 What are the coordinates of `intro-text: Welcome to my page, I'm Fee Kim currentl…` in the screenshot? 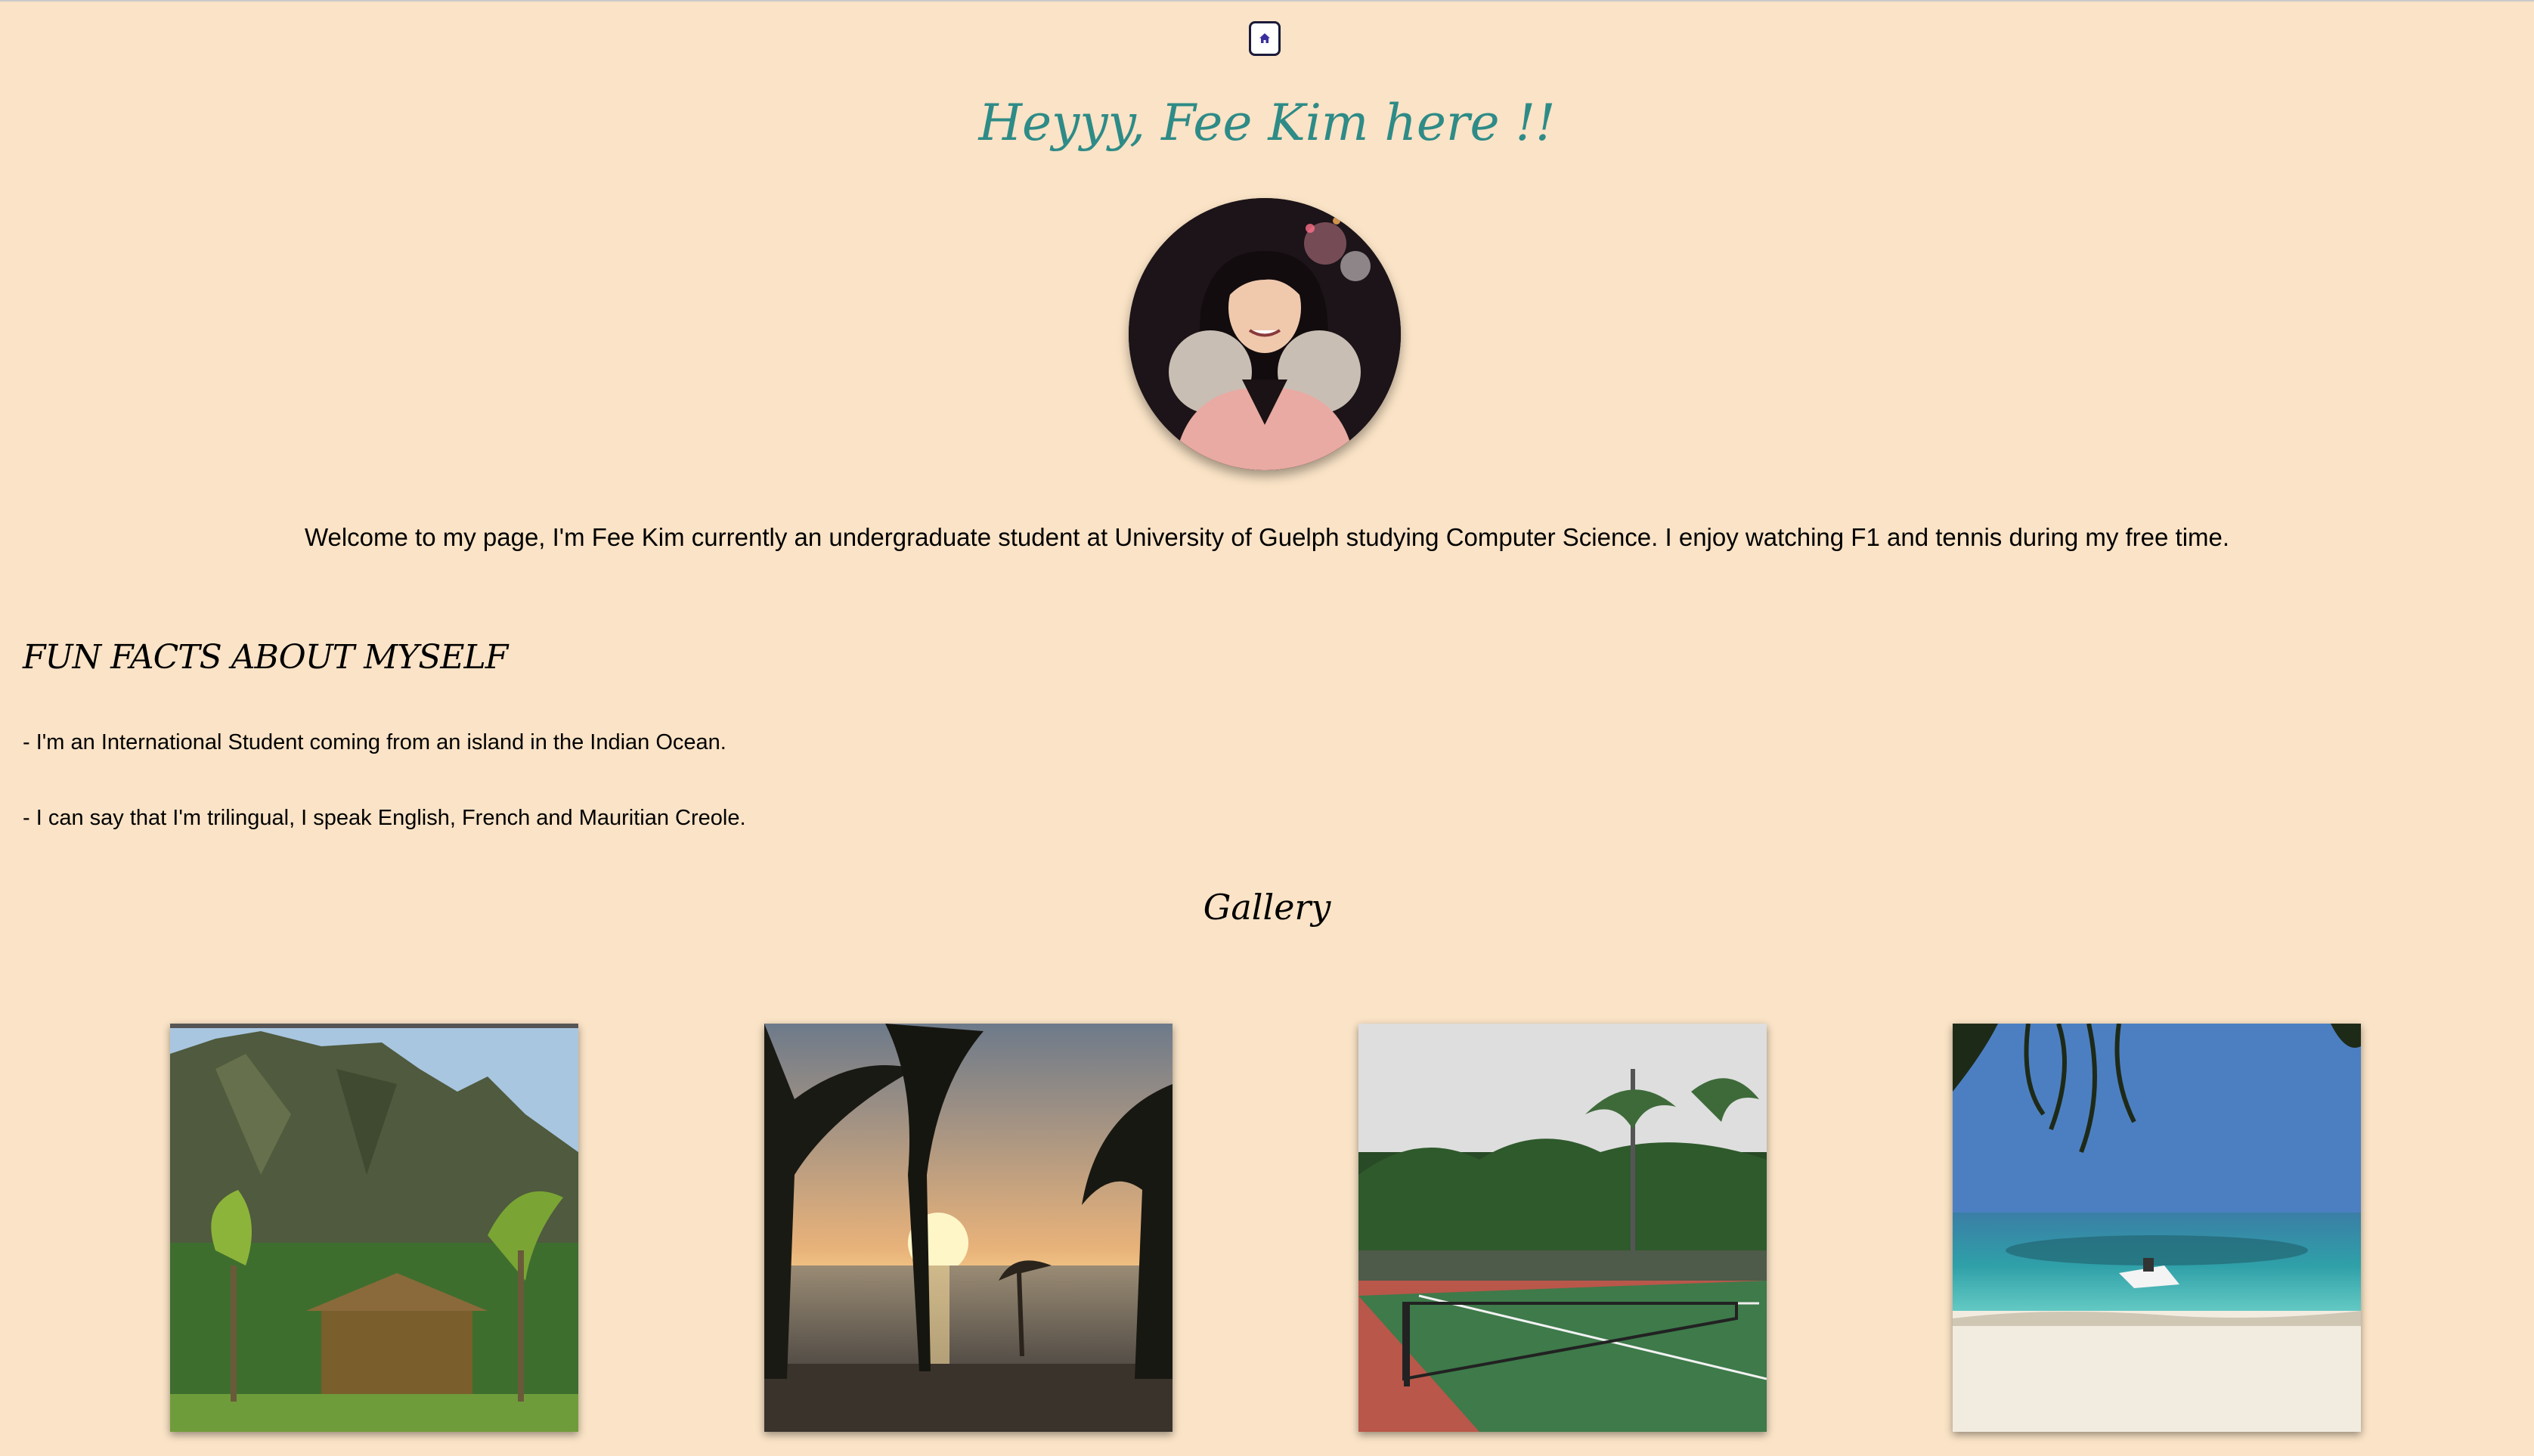 It's located at (1267, 537).